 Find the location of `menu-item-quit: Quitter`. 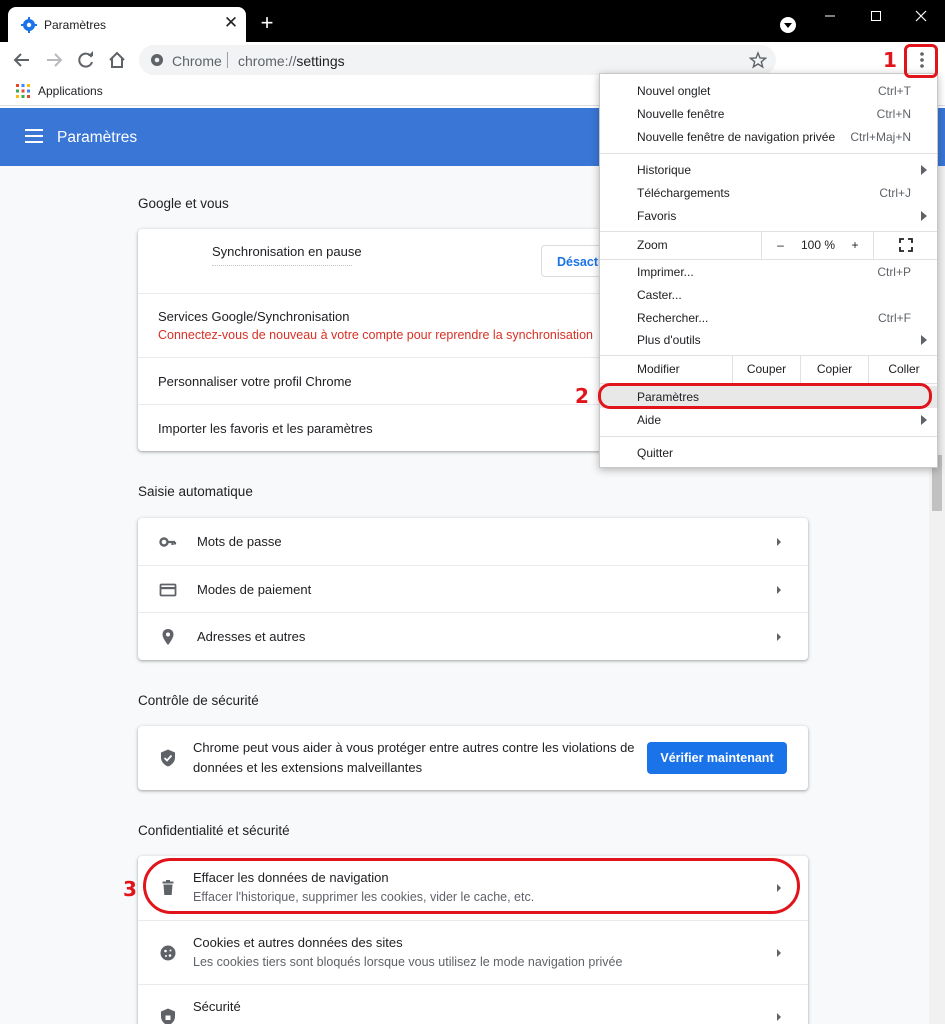

menu-item-quit: Quitter is located at coordinates (768, 453).